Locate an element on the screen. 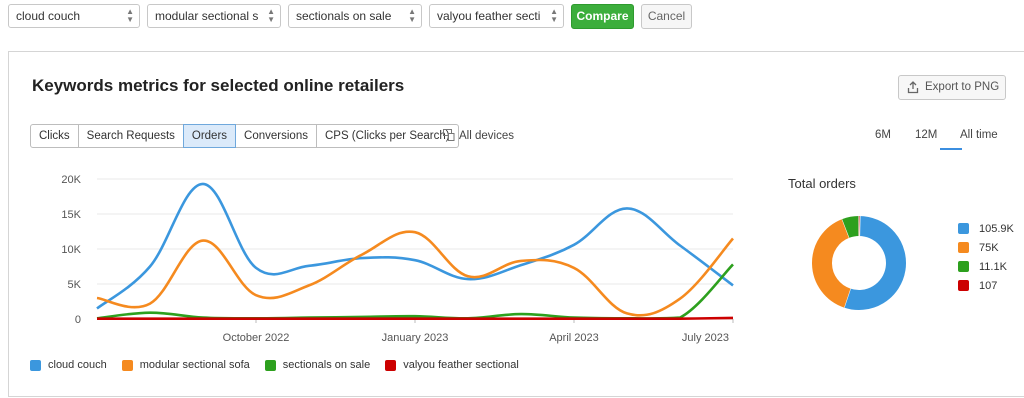 The image size is (1024, 398). total-orders-donut is located at coordinates (859, 262).